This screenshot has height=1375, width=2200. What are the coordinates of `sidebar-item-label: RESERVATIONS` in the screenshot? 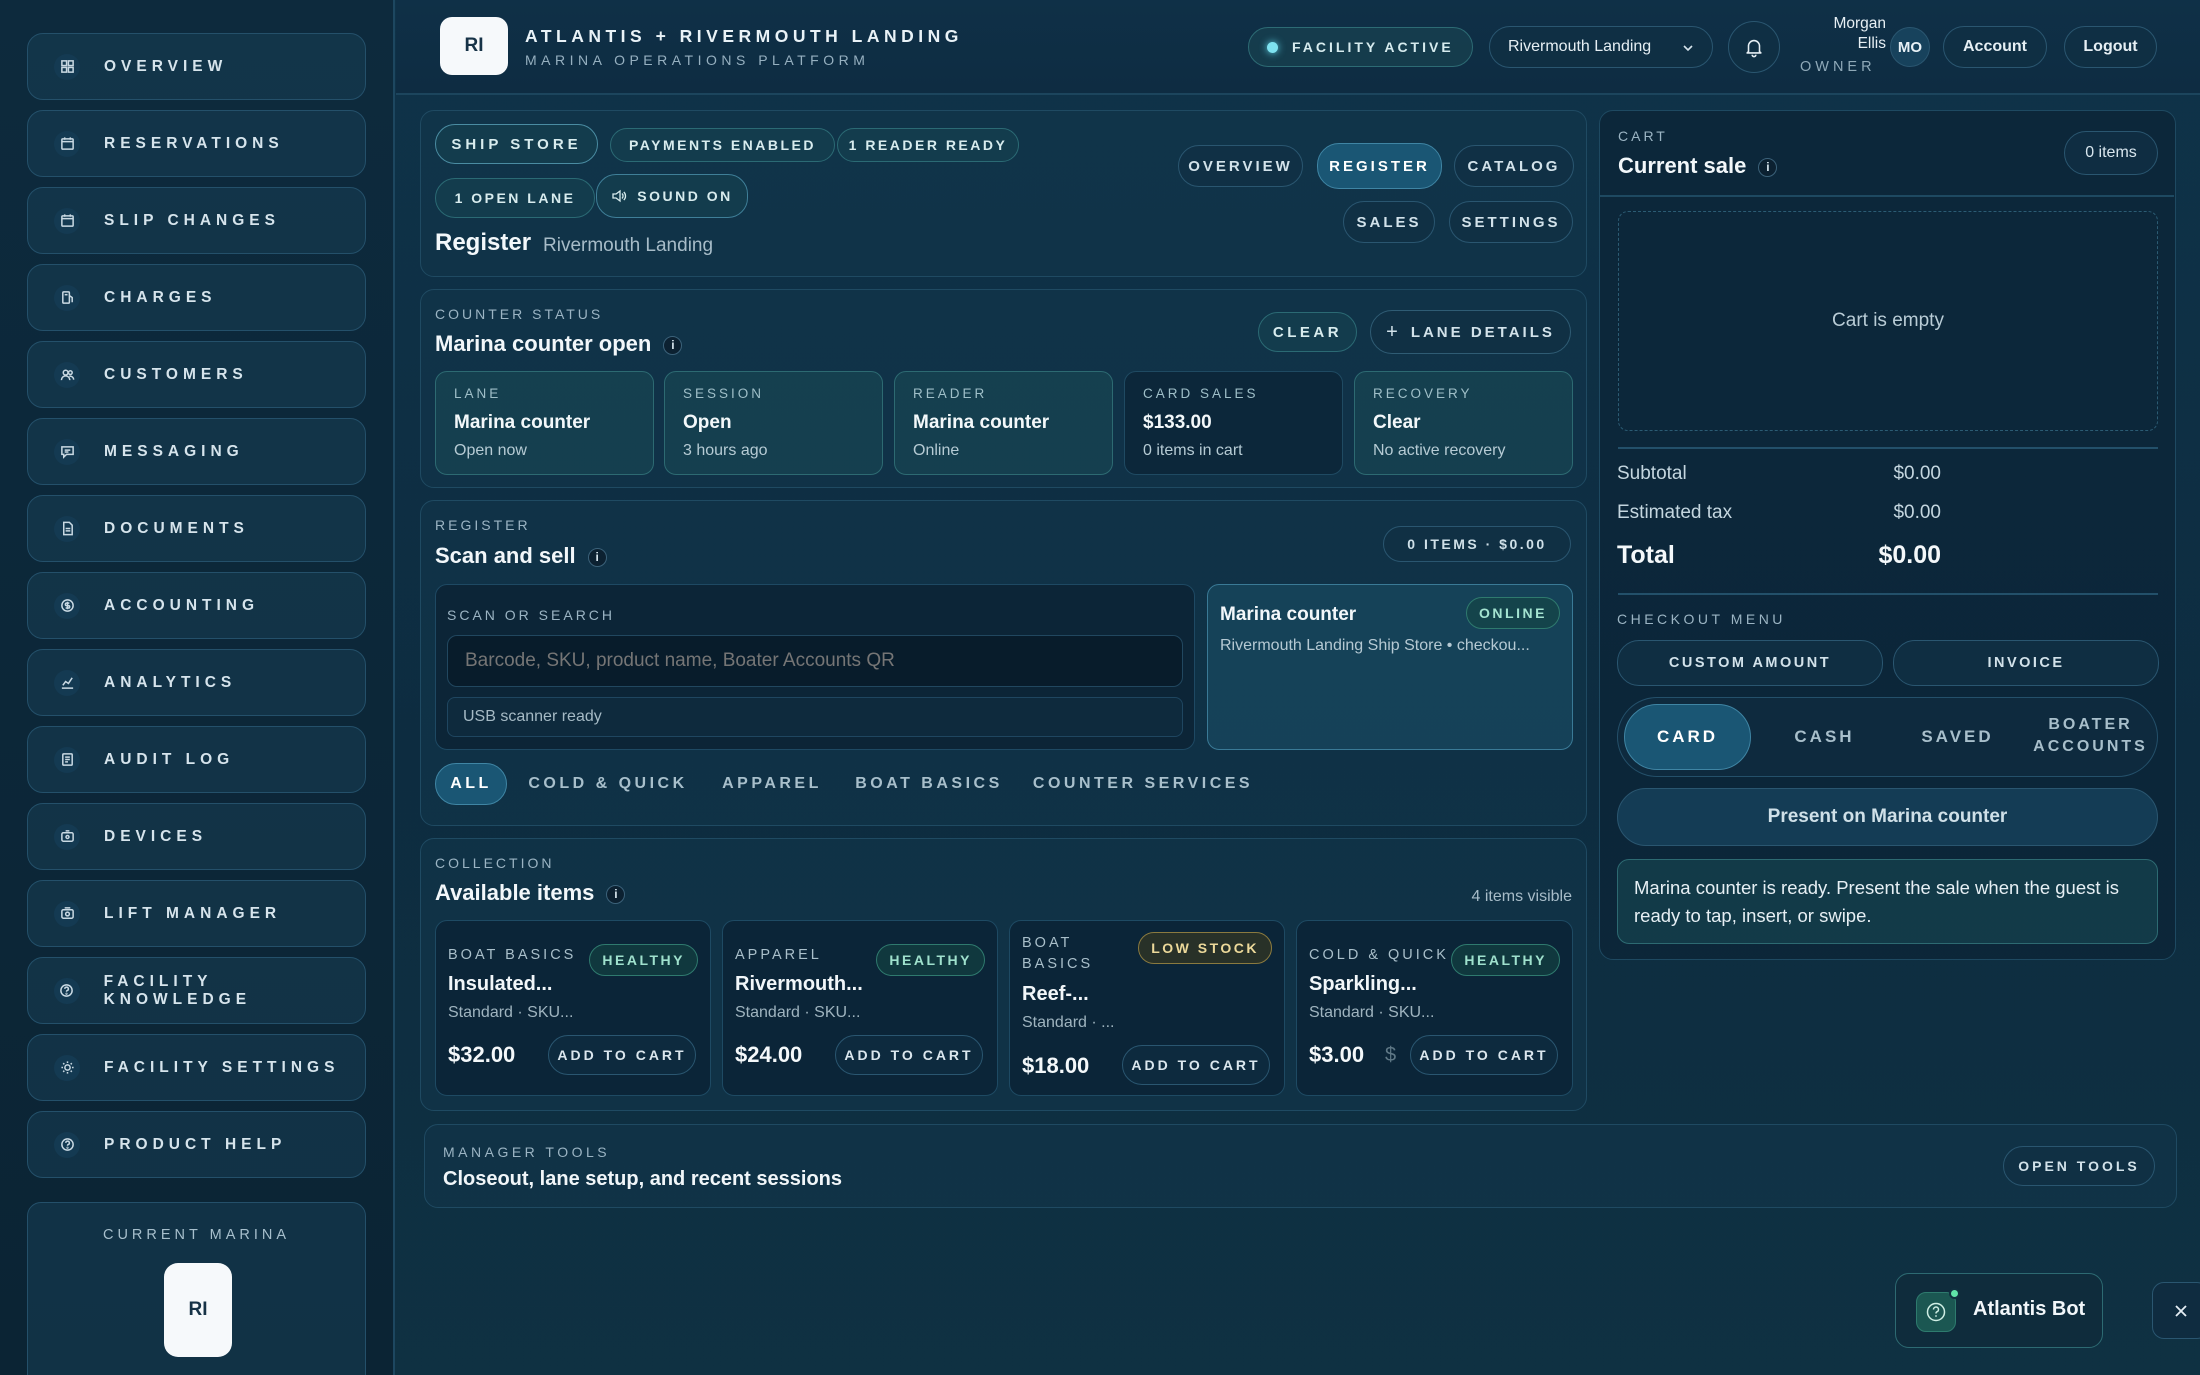 It's located at (194, 143).